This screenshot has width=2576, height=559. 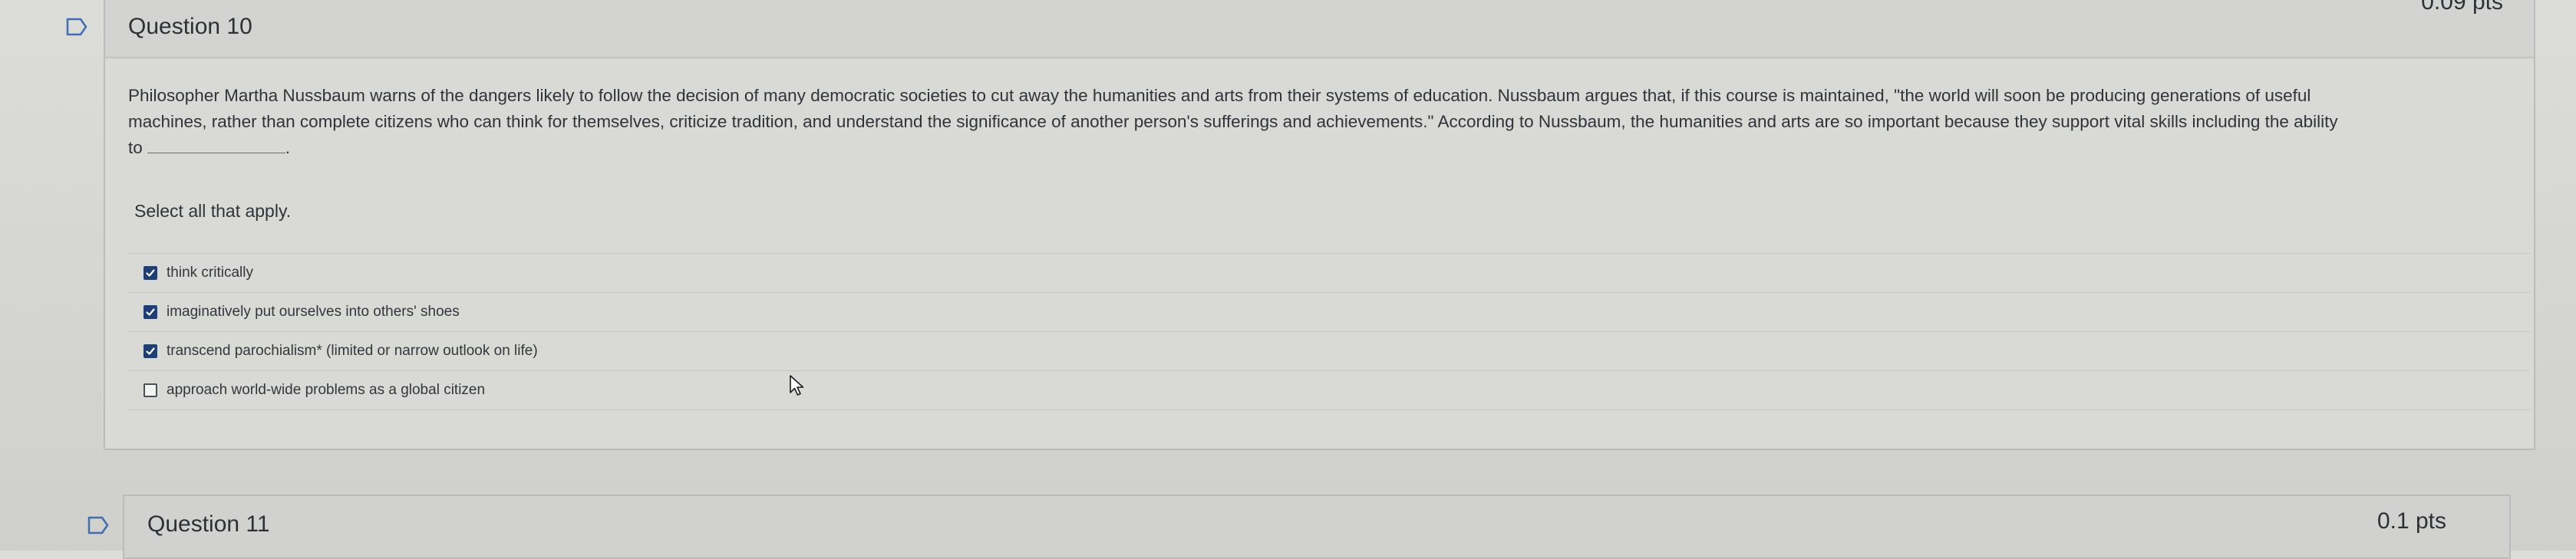 What do you see at coordinates (76, 27) in the screenshot?
I see `flag-question-10-icon` at bounding box center [76, 27].